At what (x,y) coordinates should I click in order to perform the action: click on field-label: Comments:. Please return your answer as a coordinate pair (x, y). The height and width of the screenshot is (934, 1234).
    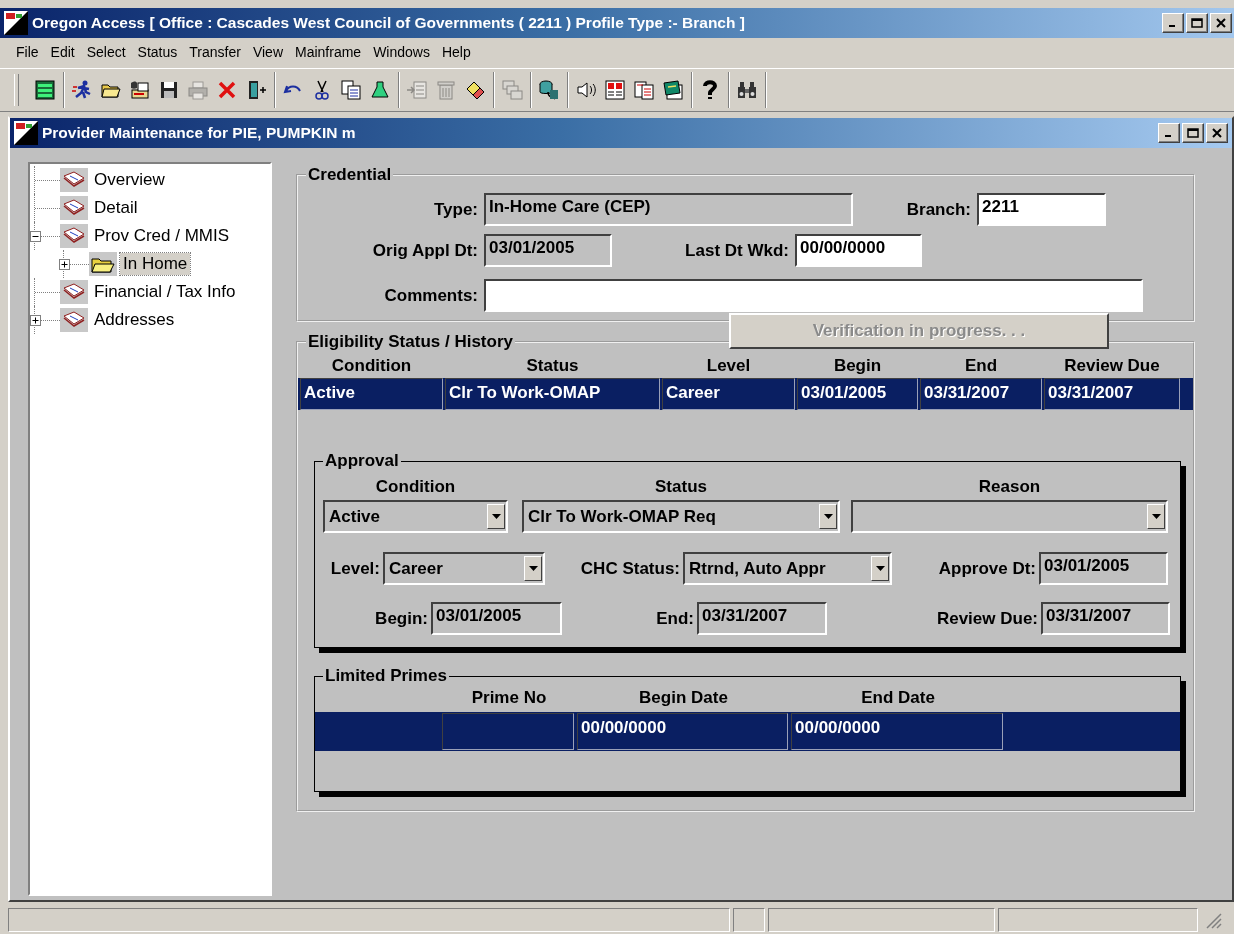
    Looking at the image, I should click on (430, 295).